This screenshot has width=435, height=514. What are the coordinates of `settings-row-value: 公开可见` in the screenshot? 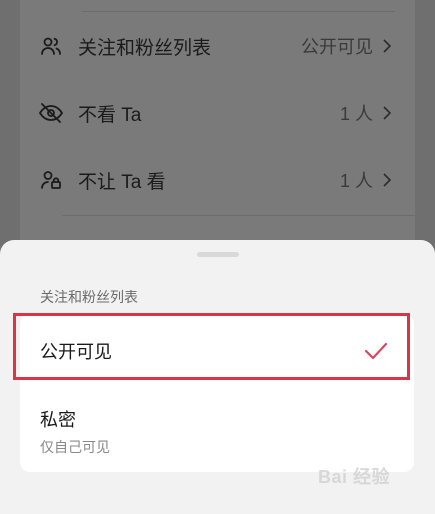 It's located at (346, 46).